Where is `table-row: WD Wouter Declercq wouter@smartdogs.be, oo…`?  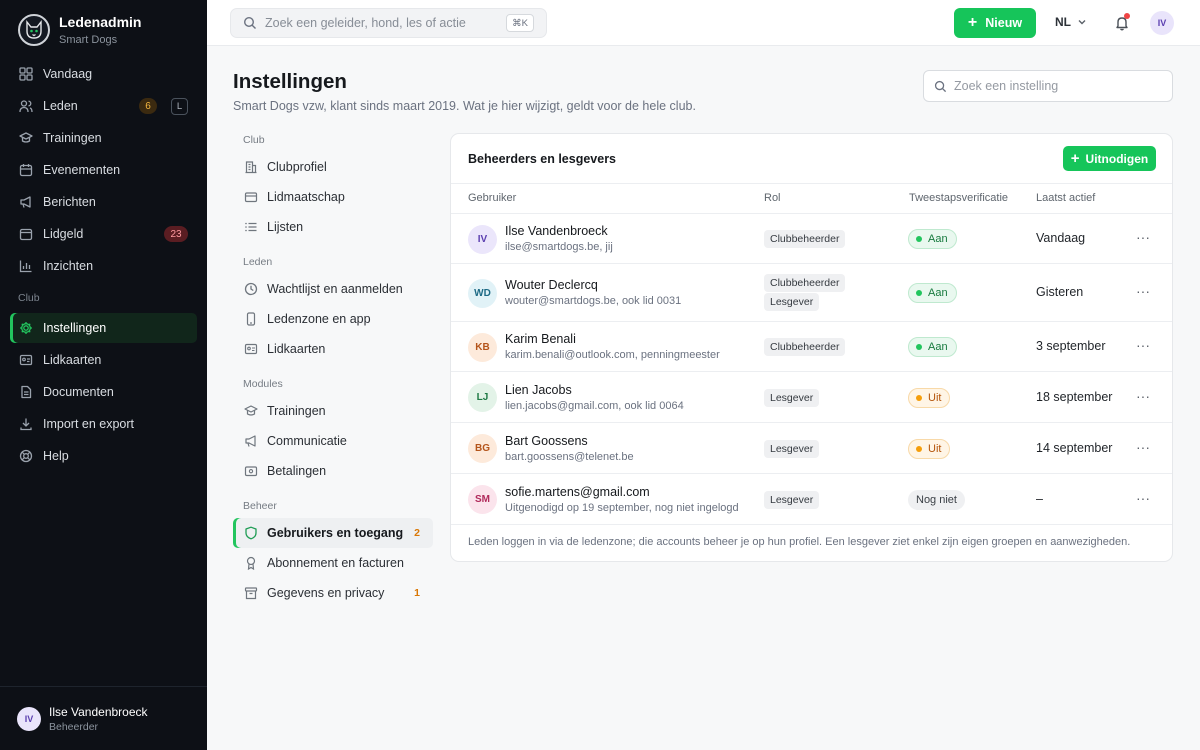 table-row: WD Wouter Declercq wouter@smartdogs.be, oo… is located at coordinates (811, 293).